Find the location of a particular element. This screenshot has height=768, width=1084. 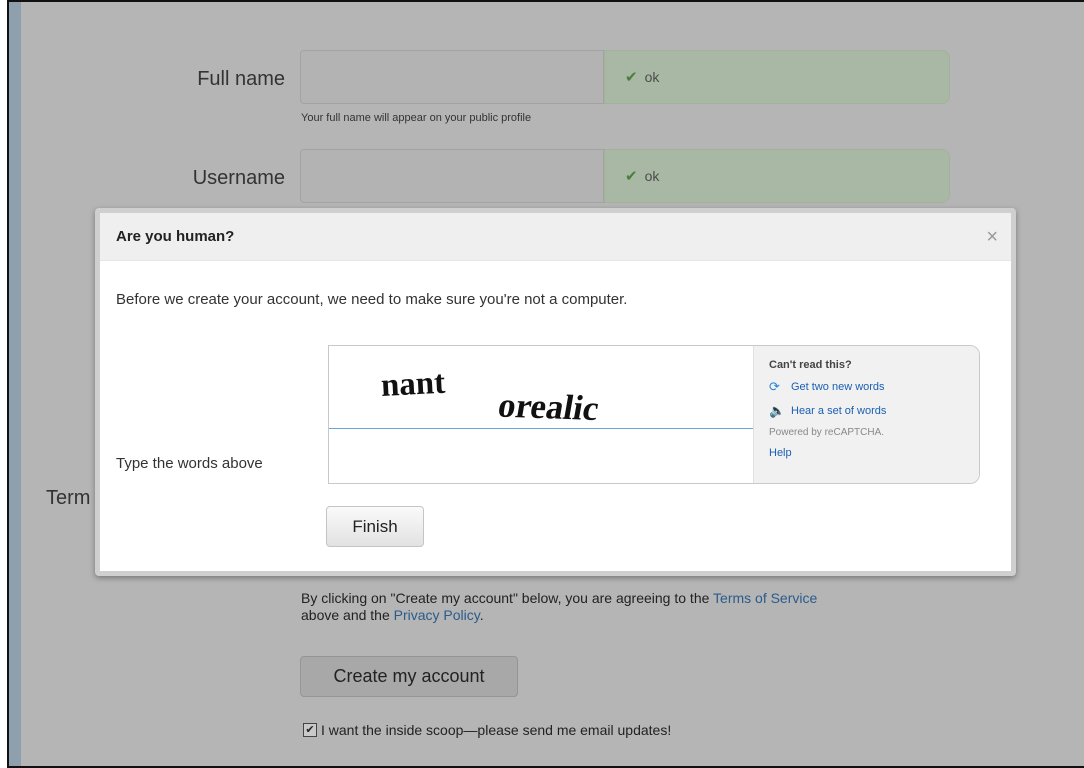

get-new-words-link: ⟳ Get two new words is located at coordinates (874, 387).